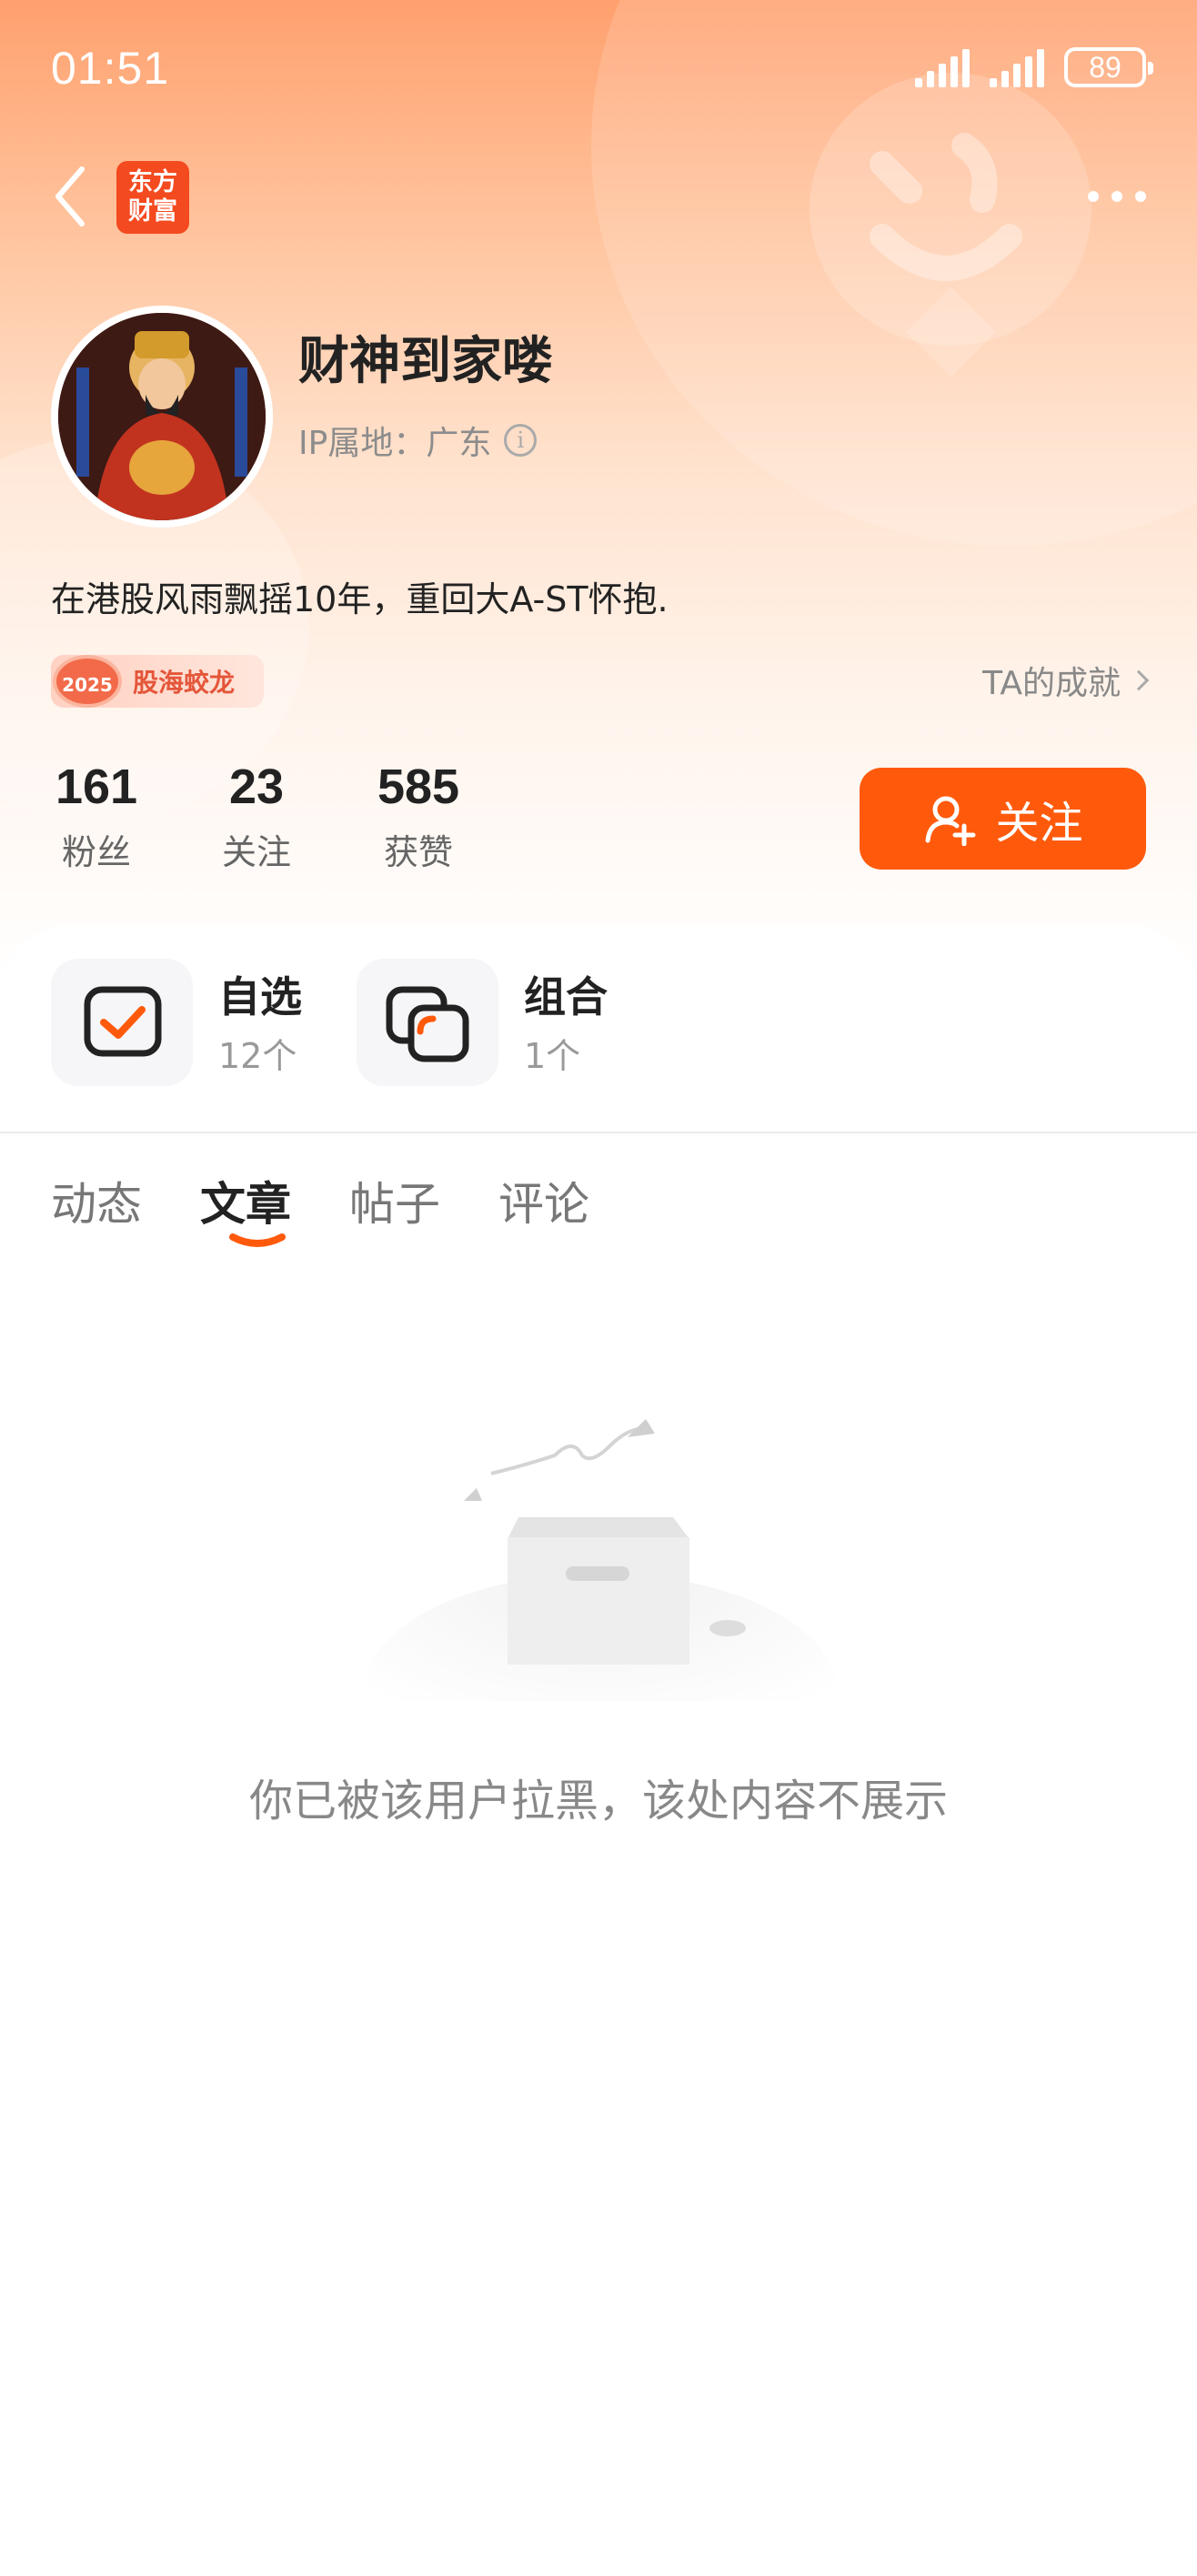  Describe the element at coordinates (96, 1200) in the screenshot. I see `tab-activity: 动态` at that location.